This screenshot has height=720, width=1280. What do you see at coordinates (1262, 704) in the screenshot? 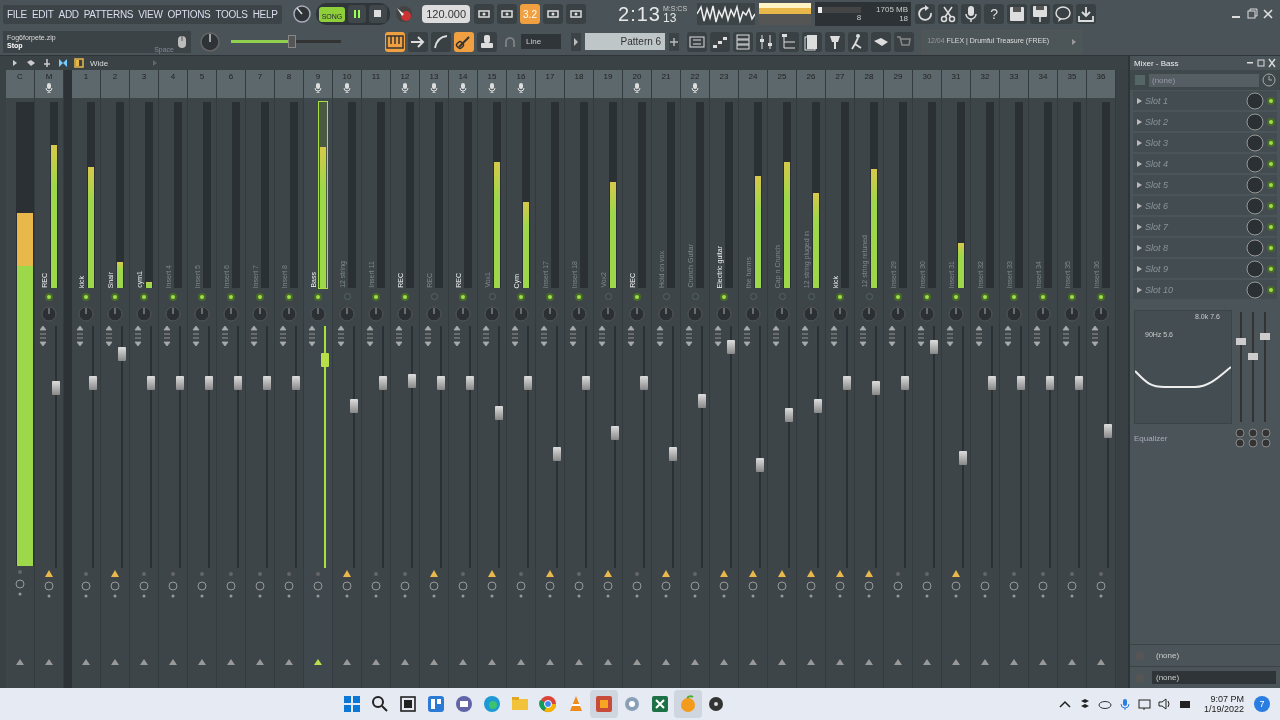
I see `notification-badge: 7` at bounding box center [1262, 704].